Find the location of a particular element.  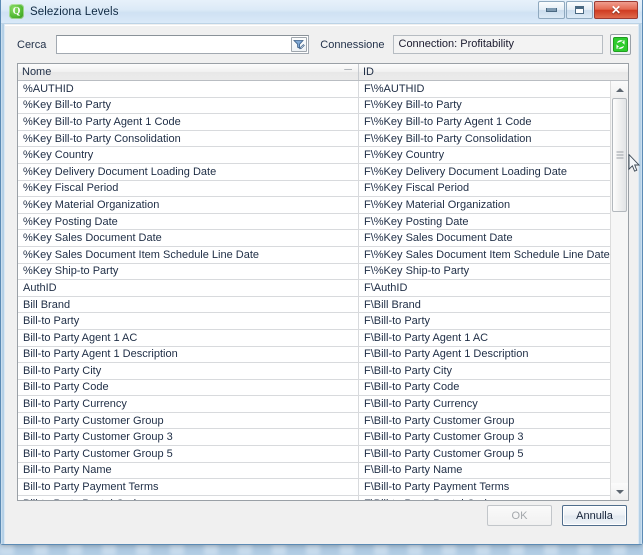

minimize-button is located at coordinates (551, 10).